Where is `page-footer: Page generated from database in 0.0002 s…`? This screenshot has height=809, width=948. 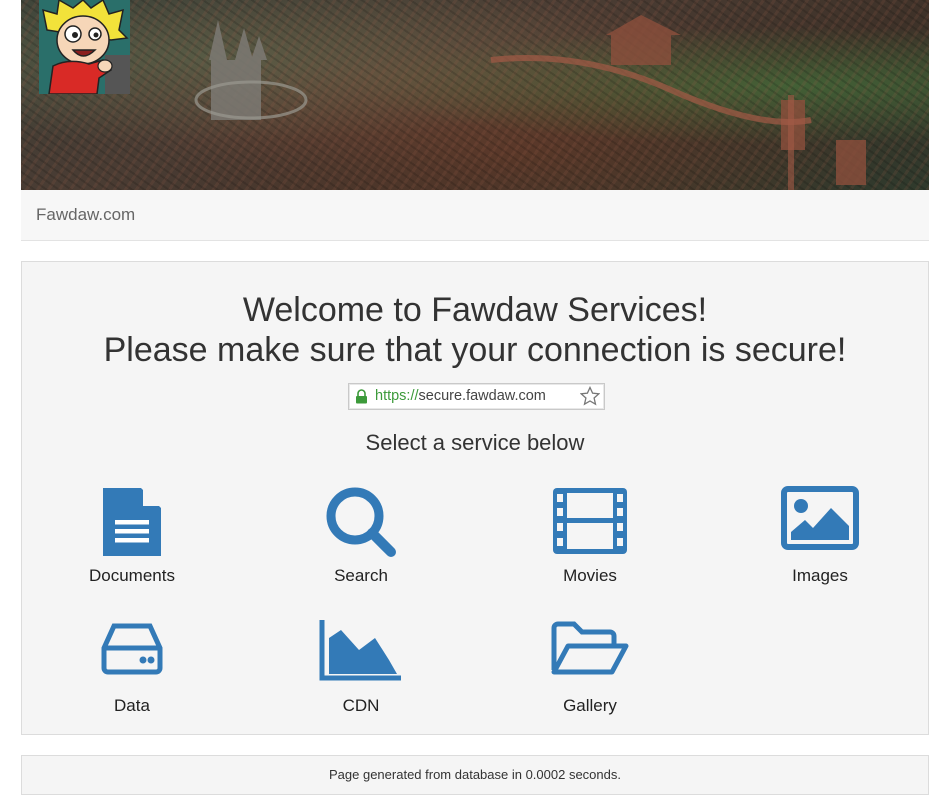
page-footer: Page generated from database in 0.0002 s… is located at coordinates (475, 775).